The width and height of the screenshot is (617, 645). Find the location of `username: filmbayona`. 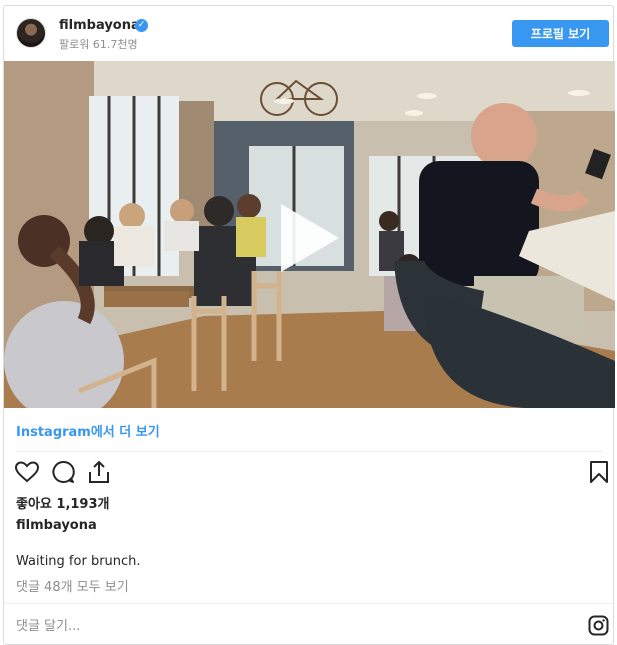

username: filmbayona is located at coordinates (99, 25).